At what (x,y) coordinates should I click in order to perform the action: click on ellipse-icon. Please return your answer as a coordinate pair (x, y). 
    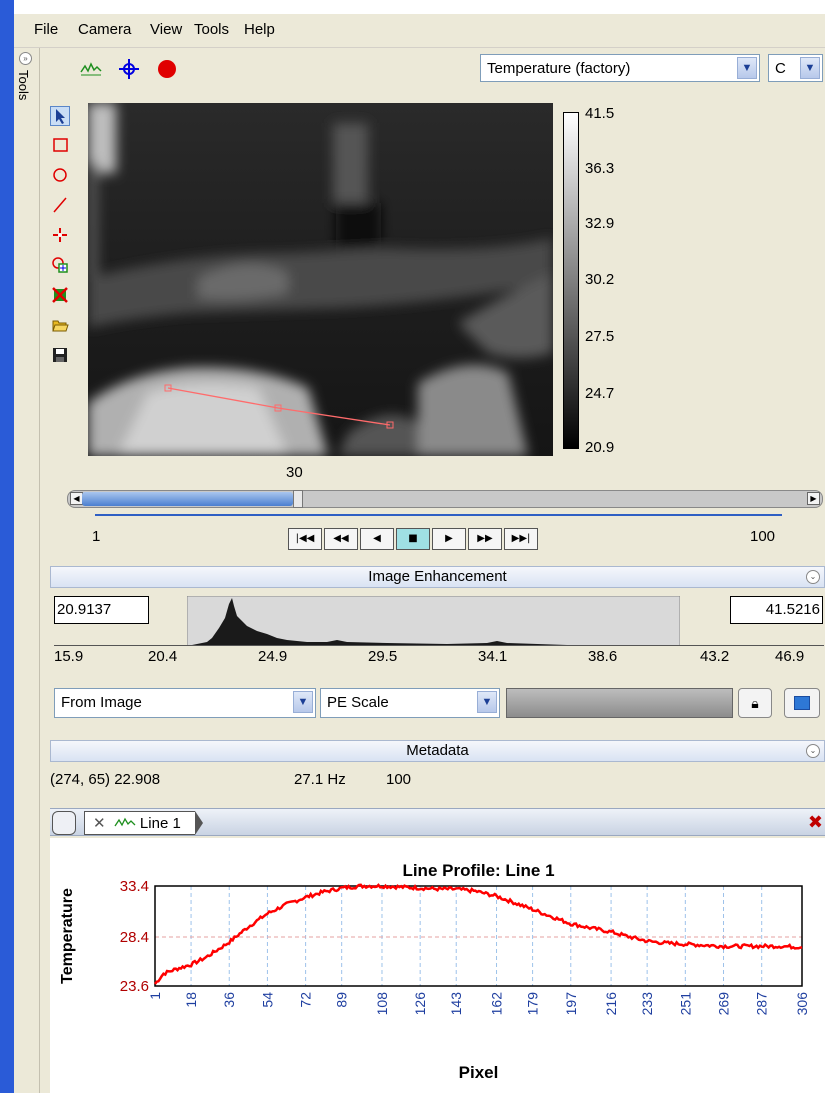
    Looking at the image, I should click on (60, 176).